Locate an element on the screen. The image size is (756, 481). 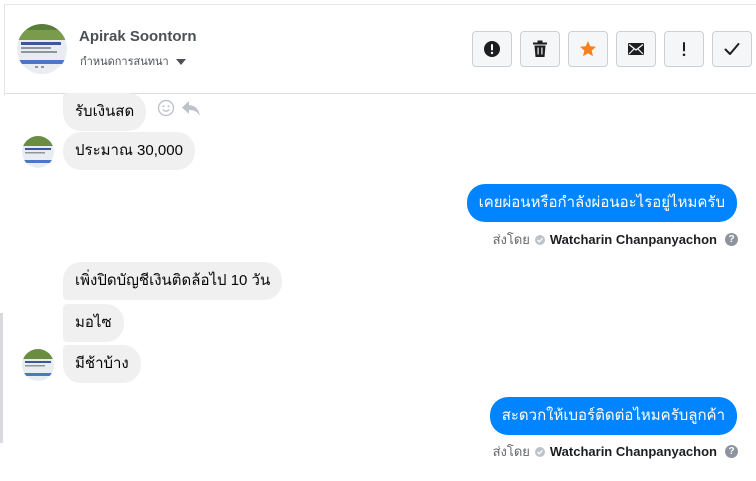
follow-up-button is located at coordinates (684, 49).